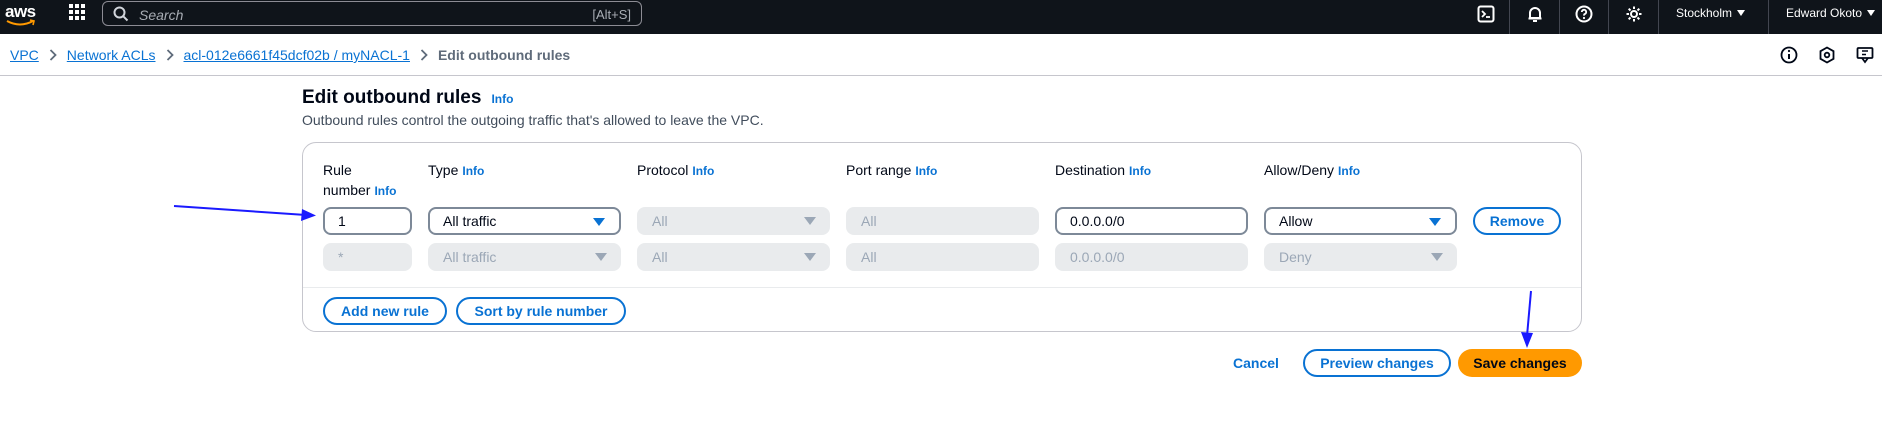 The height and width of the screenshot is (430, 1882). Describe the element at coordinates (1584, 14) in the screenshot. I see `help-icon` at that location.